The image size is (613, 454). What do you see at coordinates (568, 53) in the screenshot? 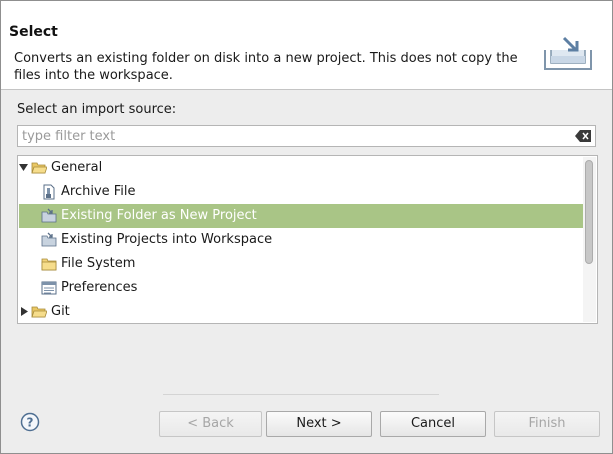
I see `import-wizard-icon` at bounding box center [568, 53].